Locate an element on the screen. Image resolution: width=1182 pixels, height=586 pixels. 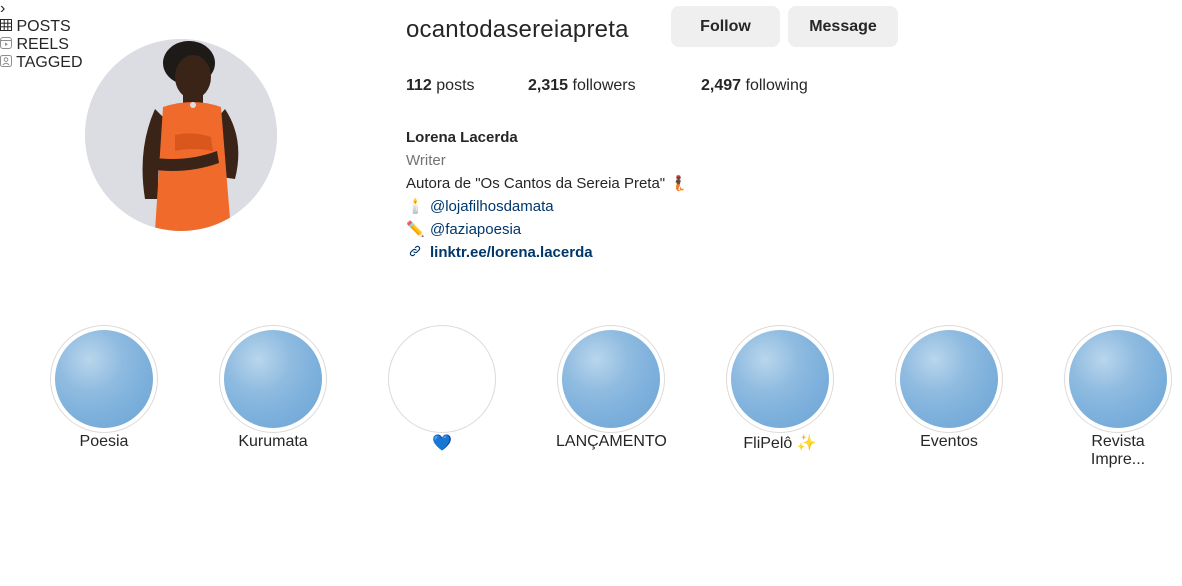
following-stat: 2,497 following is located at coordinates (754, 86).